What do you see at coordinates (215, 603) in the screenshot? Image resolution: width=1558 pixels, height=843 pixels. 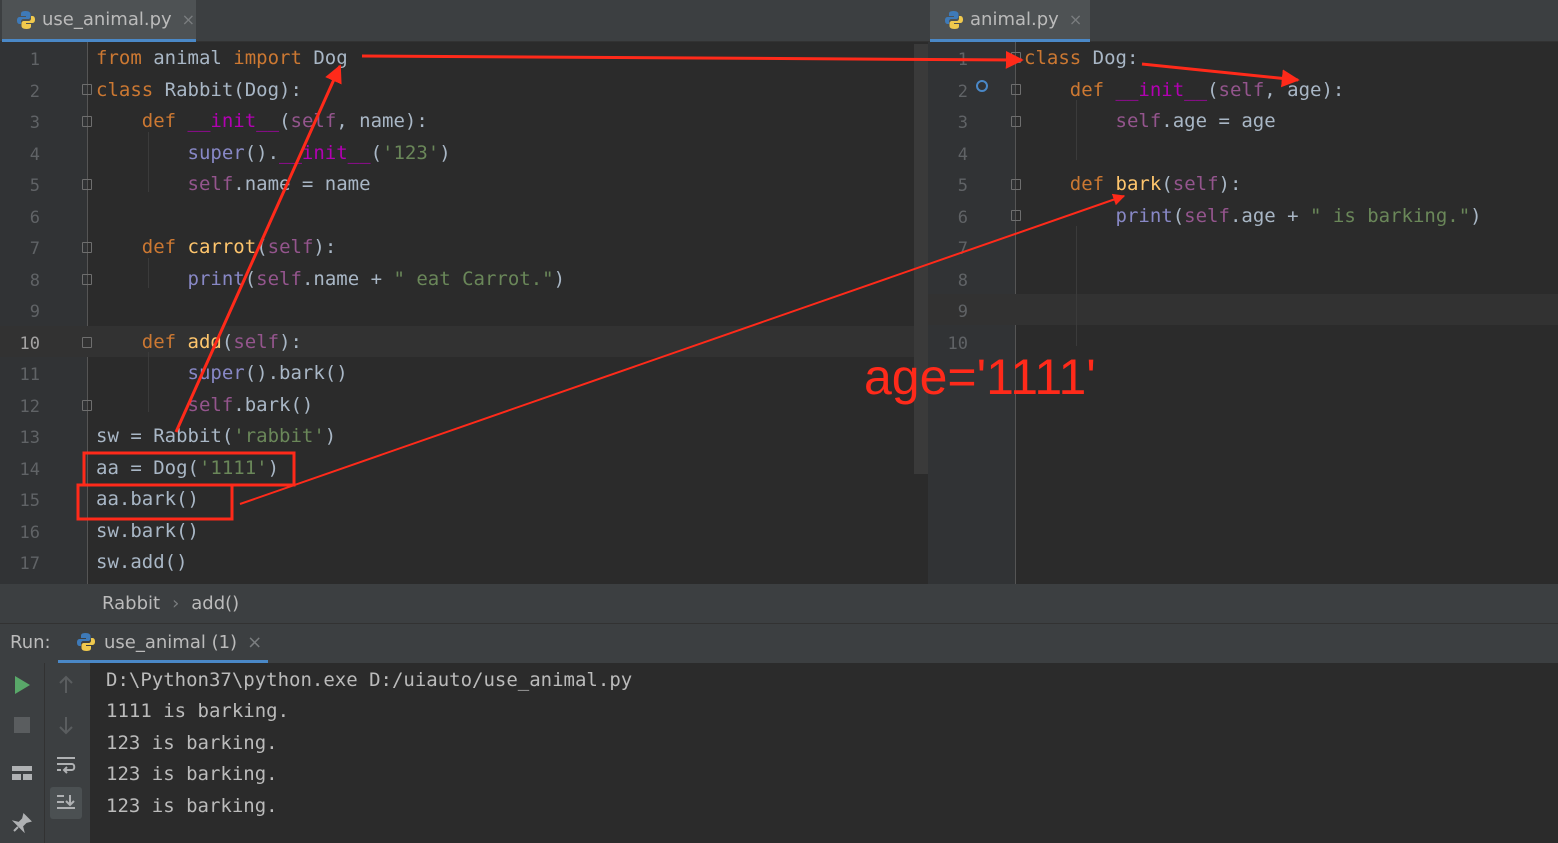 I see `breadcrumb-item-method: add()` at bounding box center [215, 603].